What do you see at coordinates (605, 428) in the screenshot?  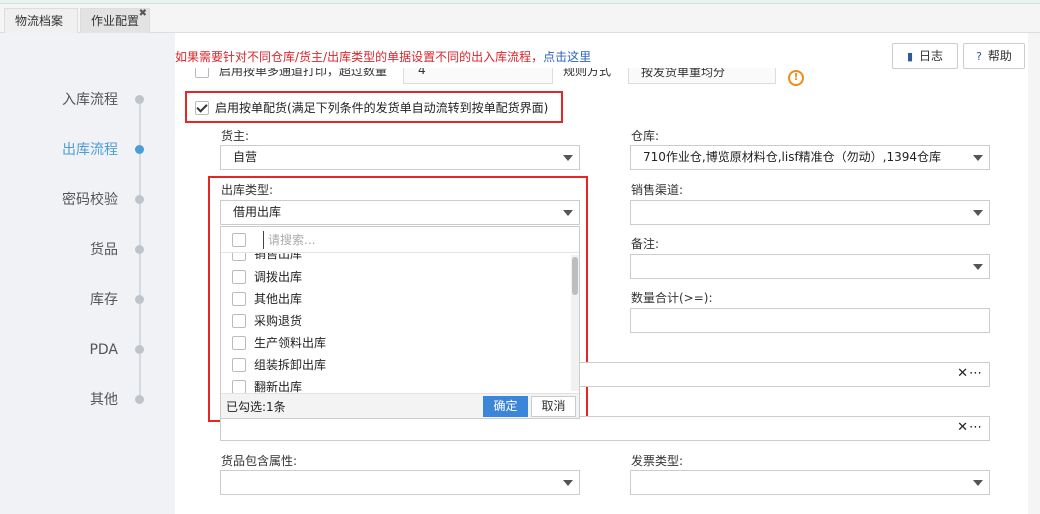 I see `condition-input-2: ✕⋯` at bounding box center [605, 428].